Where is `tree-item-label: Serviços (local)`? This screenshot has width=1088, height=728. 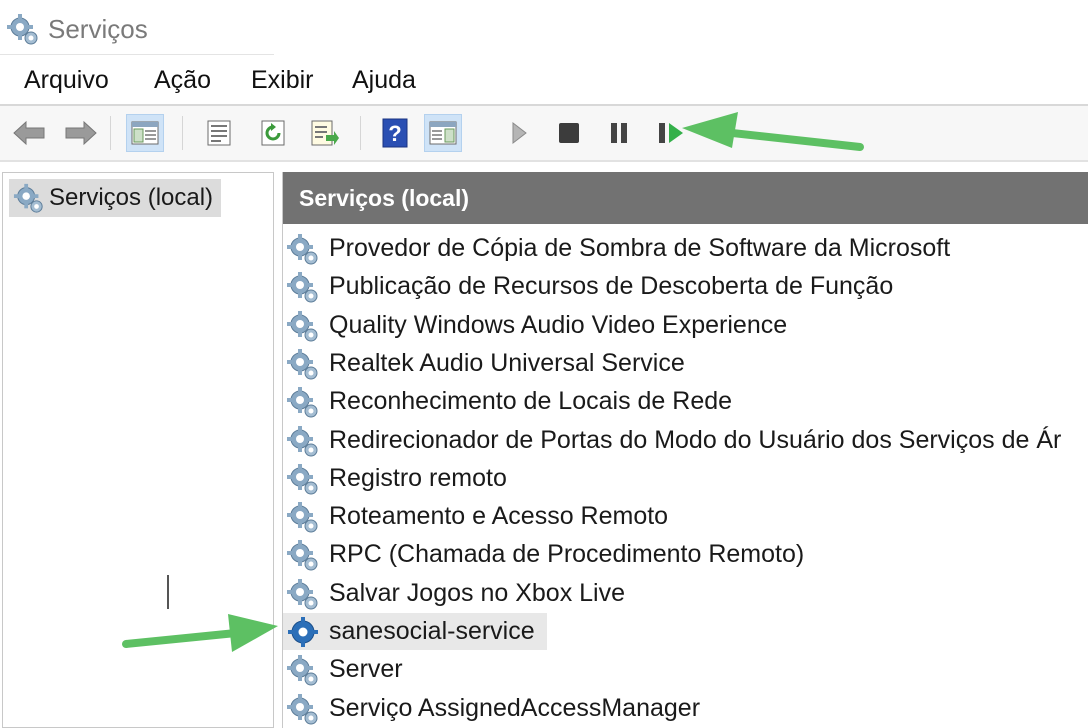
tree-item-label: Serviços (local) is located at coordinates (131, 197).